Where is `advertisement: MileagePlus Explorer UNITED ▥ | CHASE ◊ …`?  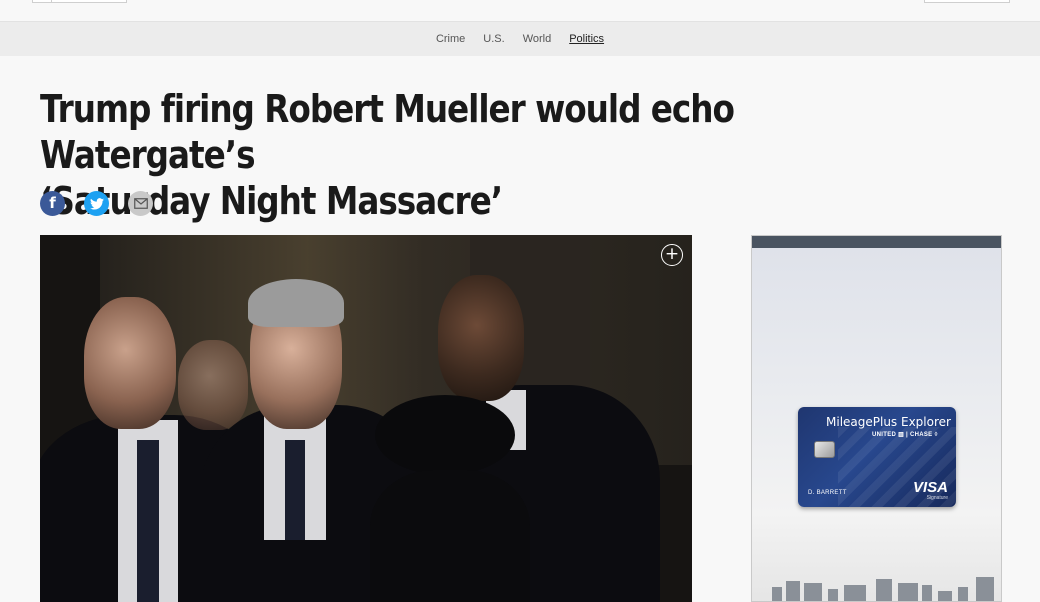 advertisement: MileagePlus Explorer UNITED ▥ | CHASE ◊ … is located at coordinates (876, 418).